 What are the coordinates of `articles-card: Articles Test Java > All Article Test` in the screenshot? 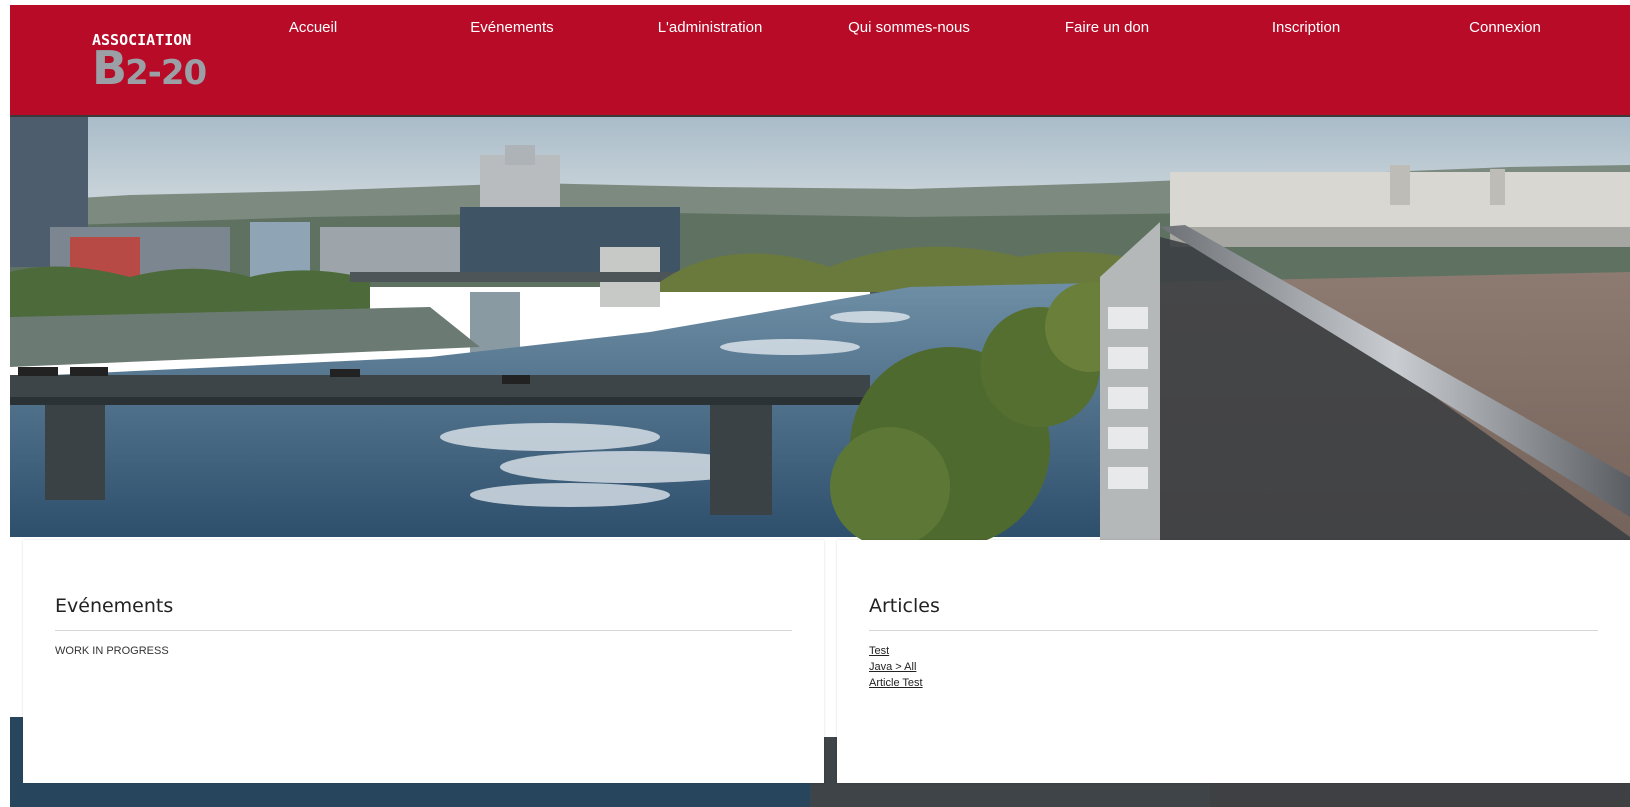 It's located at (1233, 661).